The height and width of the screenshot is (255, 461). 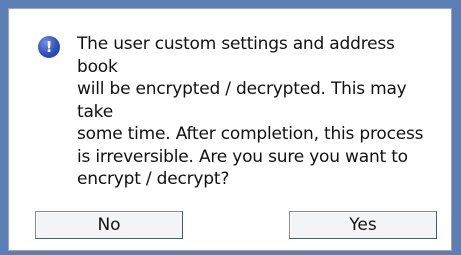 I want to click on yes-button: Yes, so click(x=363, y=225).